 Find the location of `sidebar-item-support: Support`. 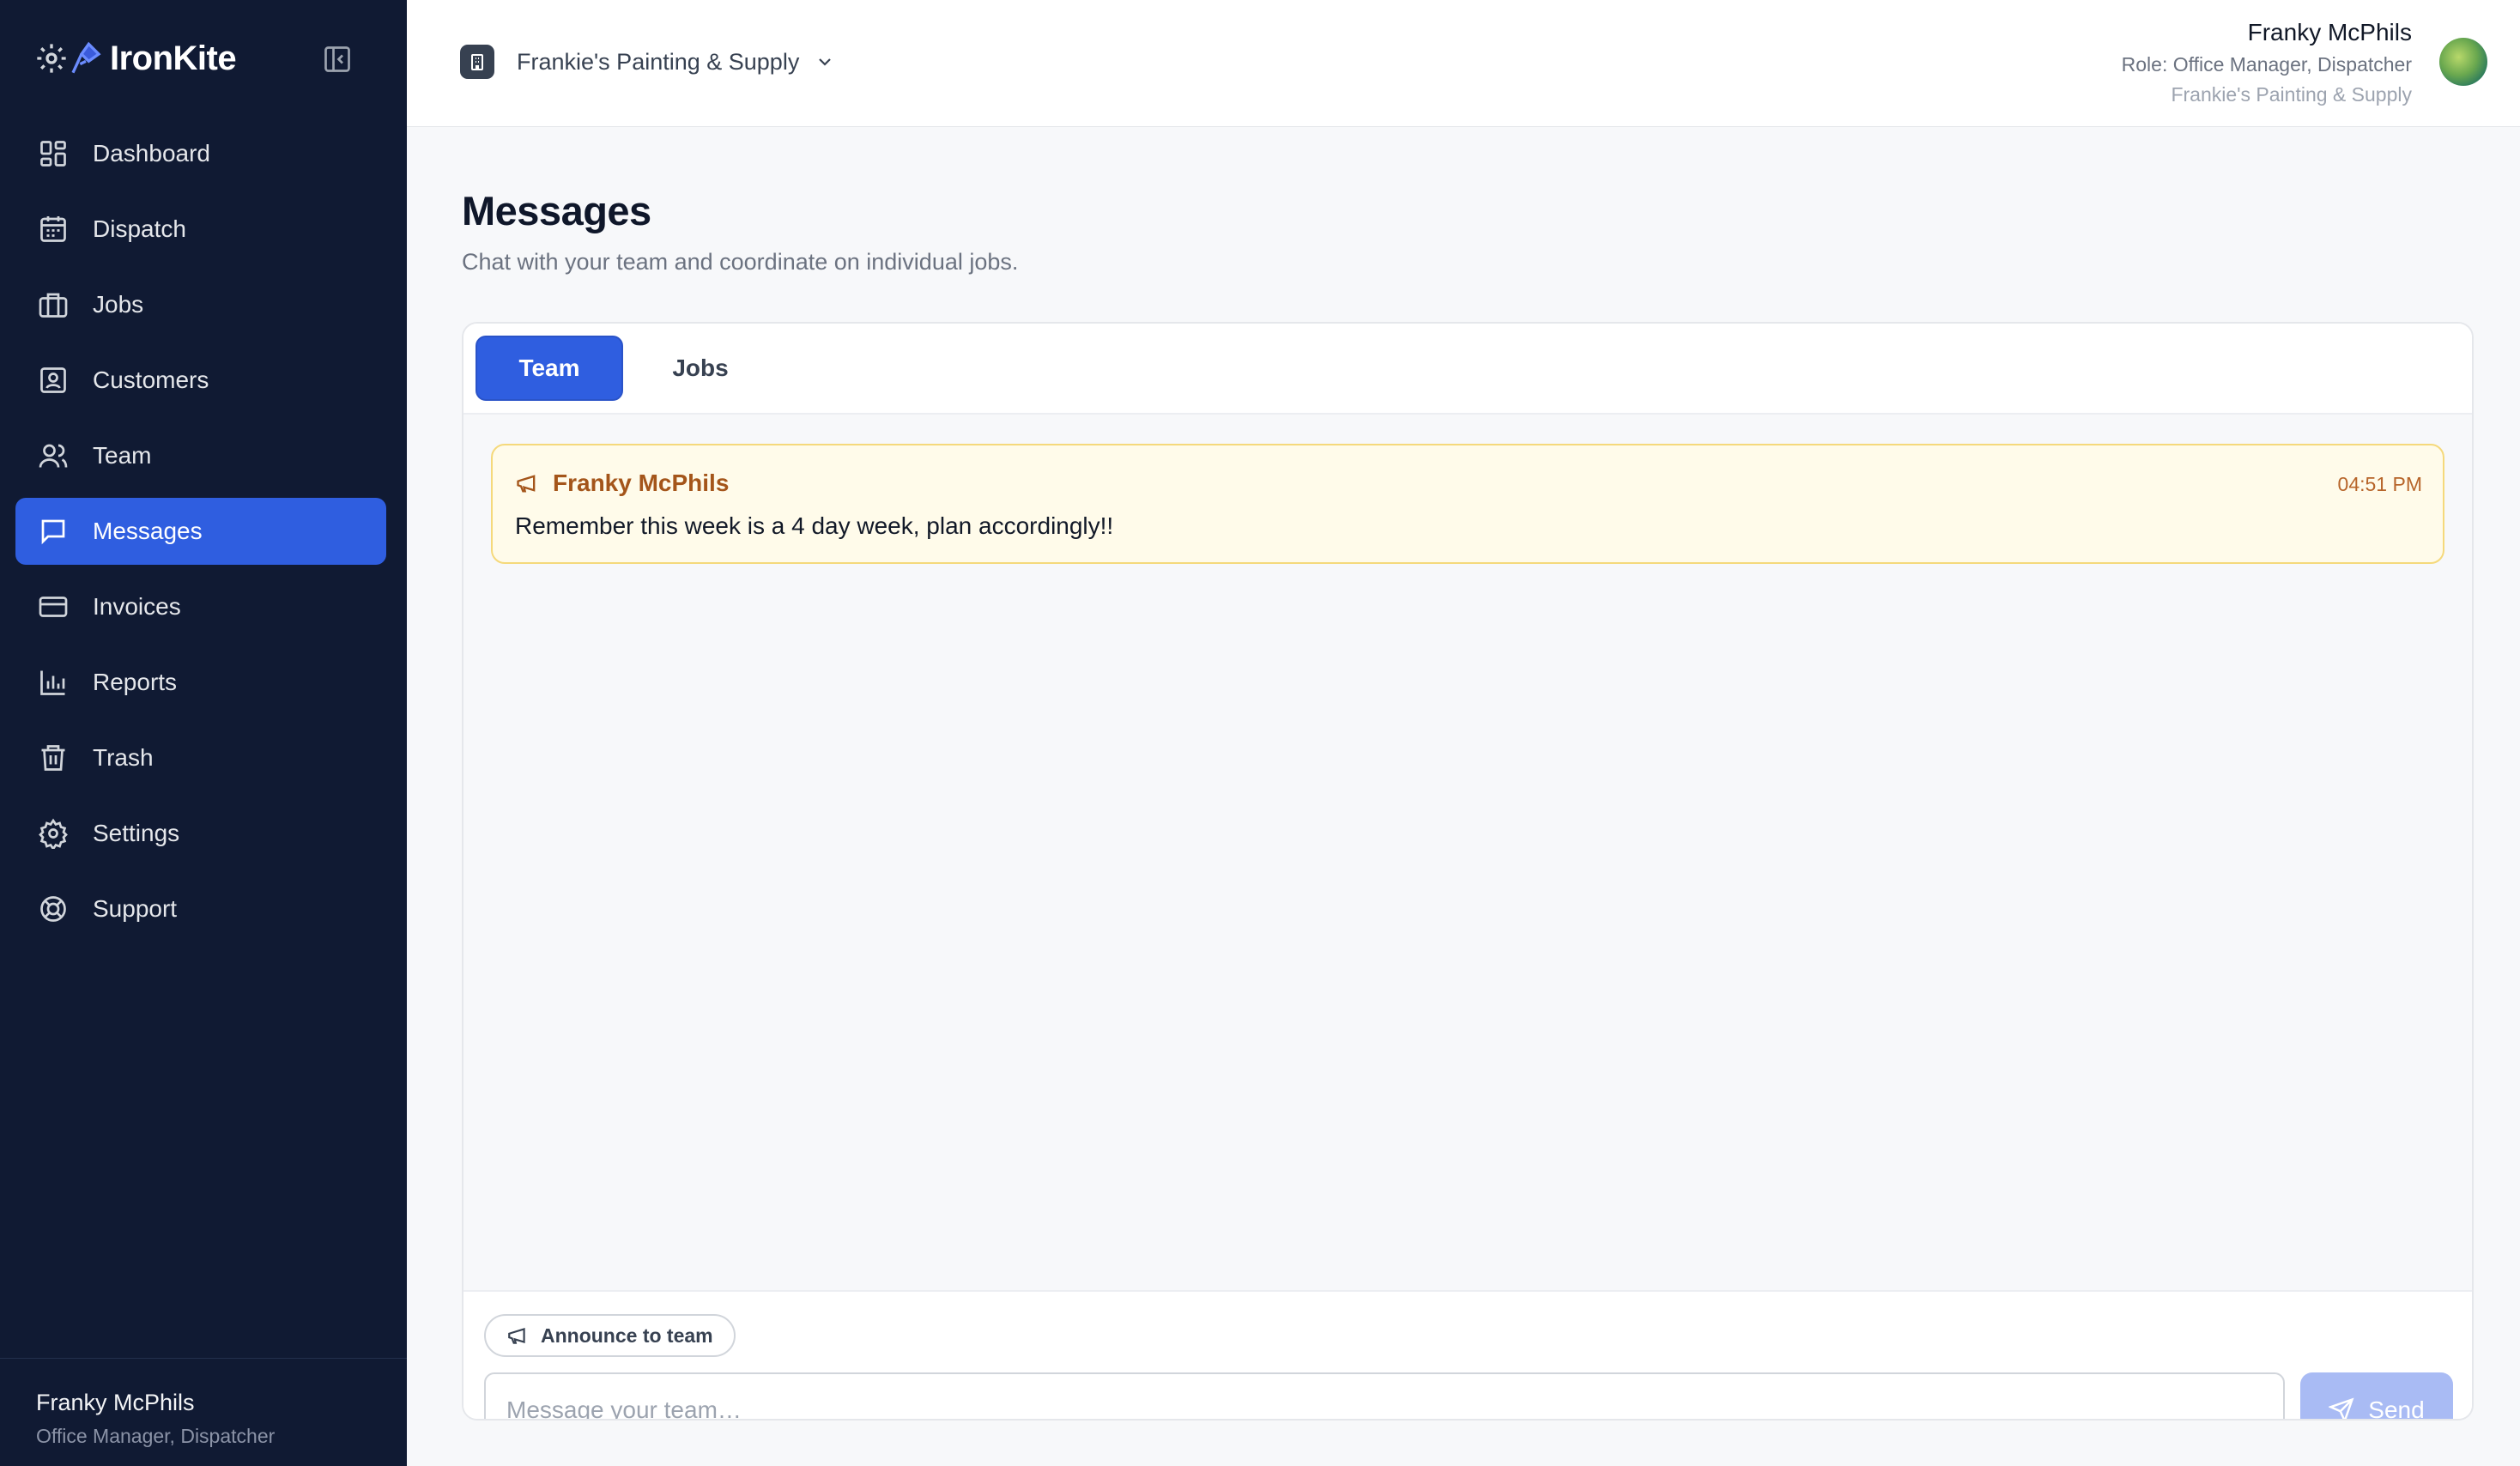

sidebar-item-support: Support is located at coordinates (201, 908).